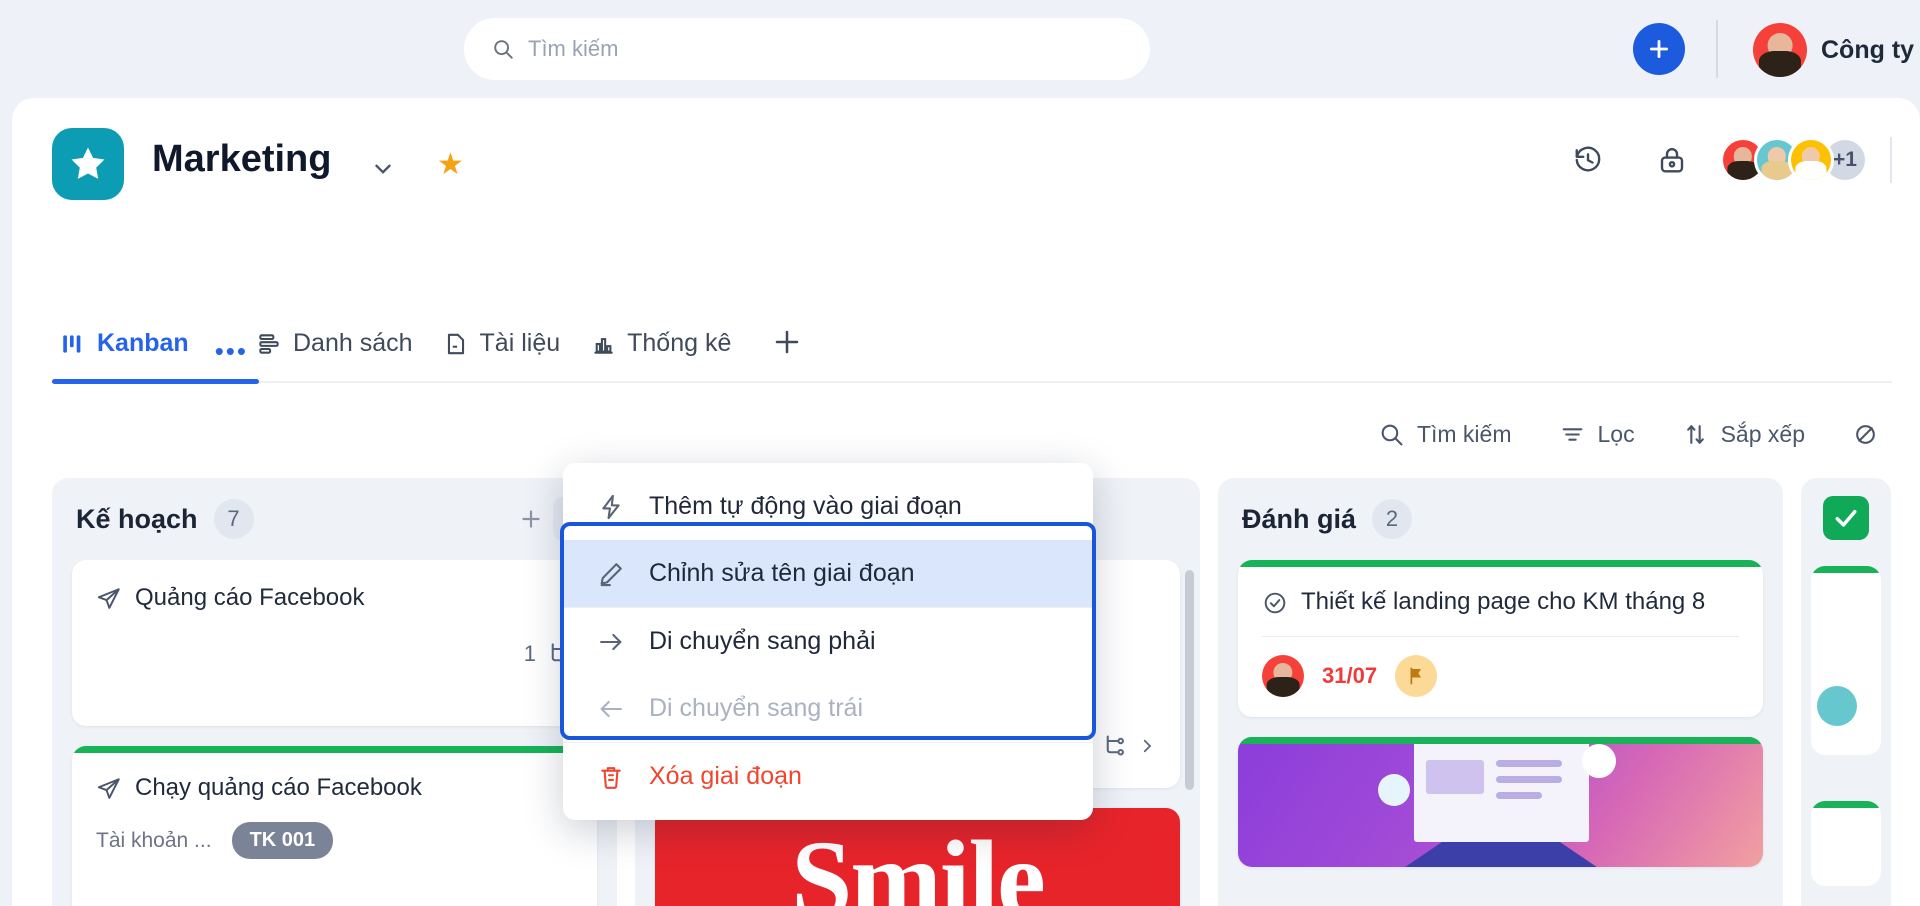 The width and height of the screenshot is (1920, 906). What do you see at coordinates (72, 343) in the screenshot?
I see `kanban-icon` at bounding box center [72, 343].